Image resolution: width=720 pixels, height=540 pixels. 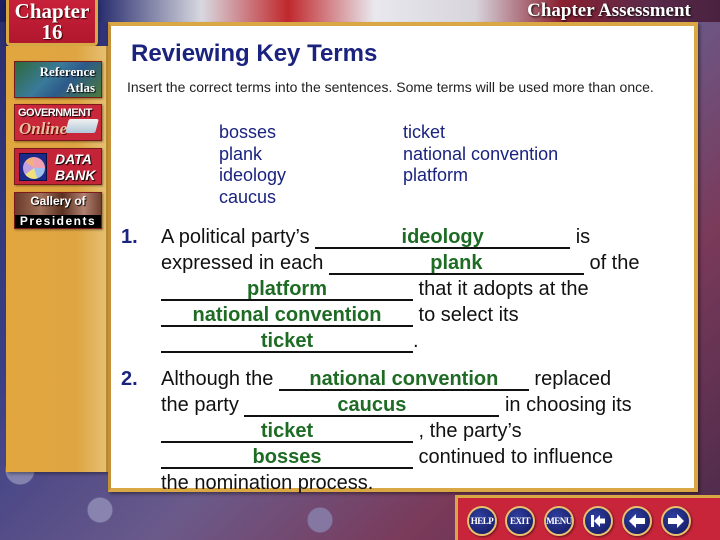 What do you see at coordinates (75, 175) in the screenshot?
I see `data-bank-label-2: BANK` at bounding box center [75, 175].